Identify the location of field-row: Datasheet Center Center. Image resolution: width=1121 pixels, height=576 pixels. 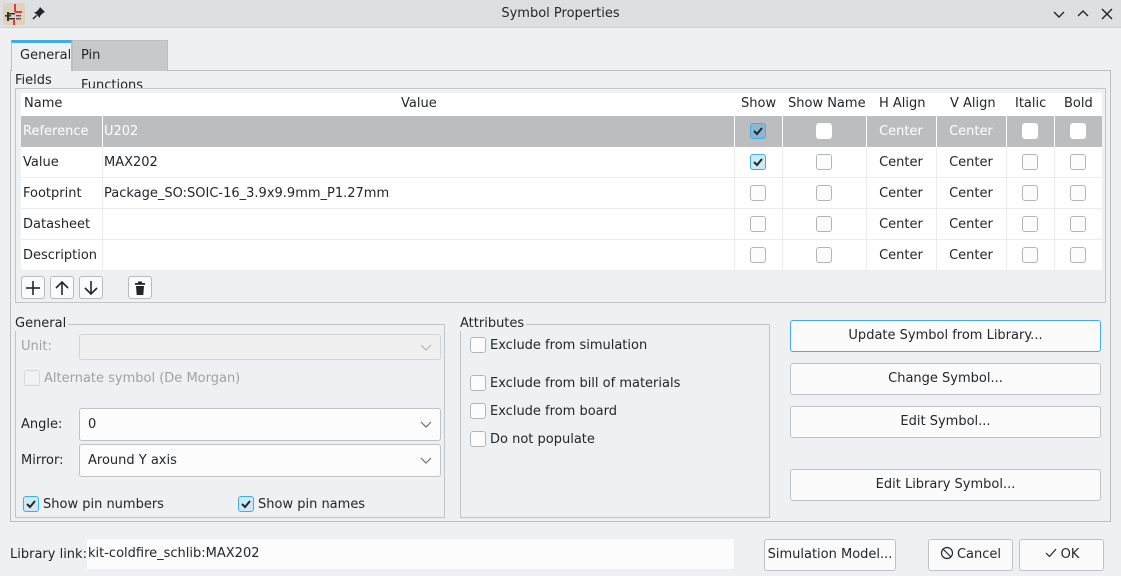
(561, 224).